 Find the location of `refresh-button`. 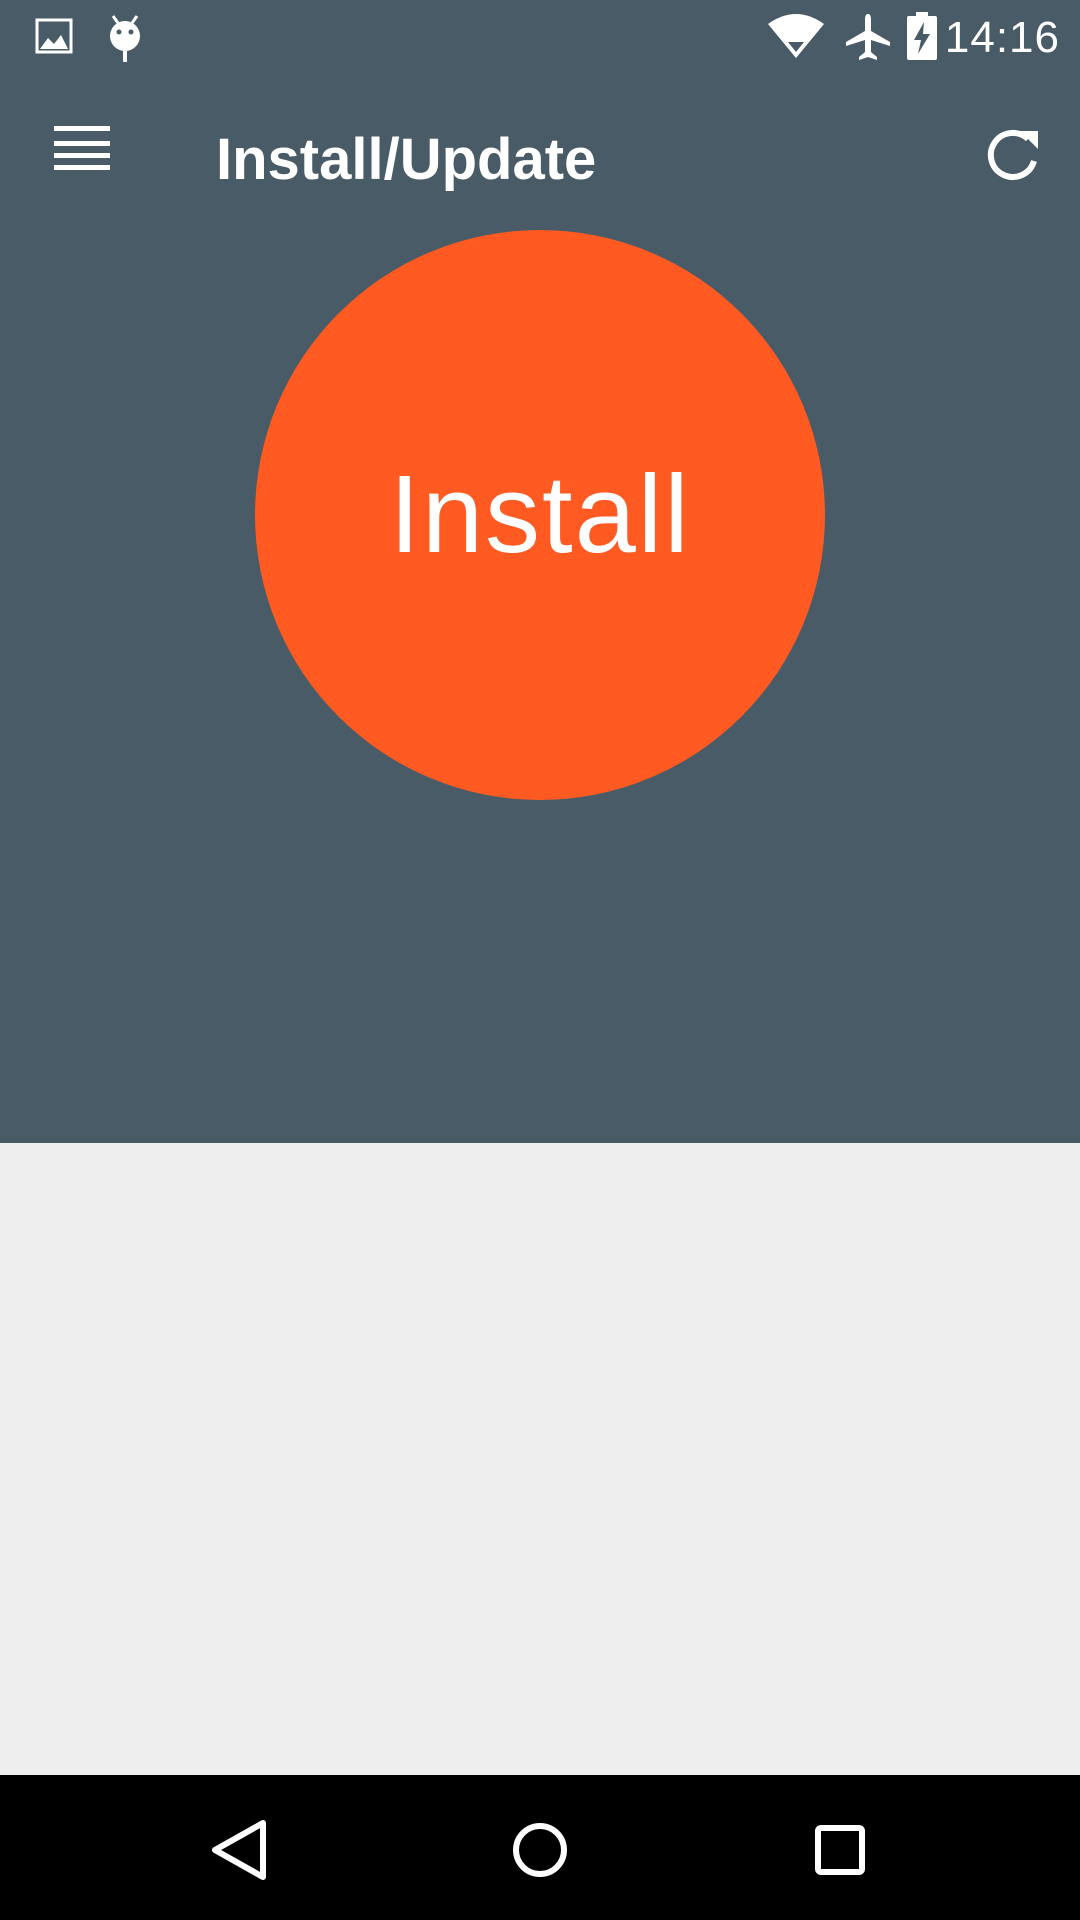

refresh-button is located at coordinates (1012, 155).